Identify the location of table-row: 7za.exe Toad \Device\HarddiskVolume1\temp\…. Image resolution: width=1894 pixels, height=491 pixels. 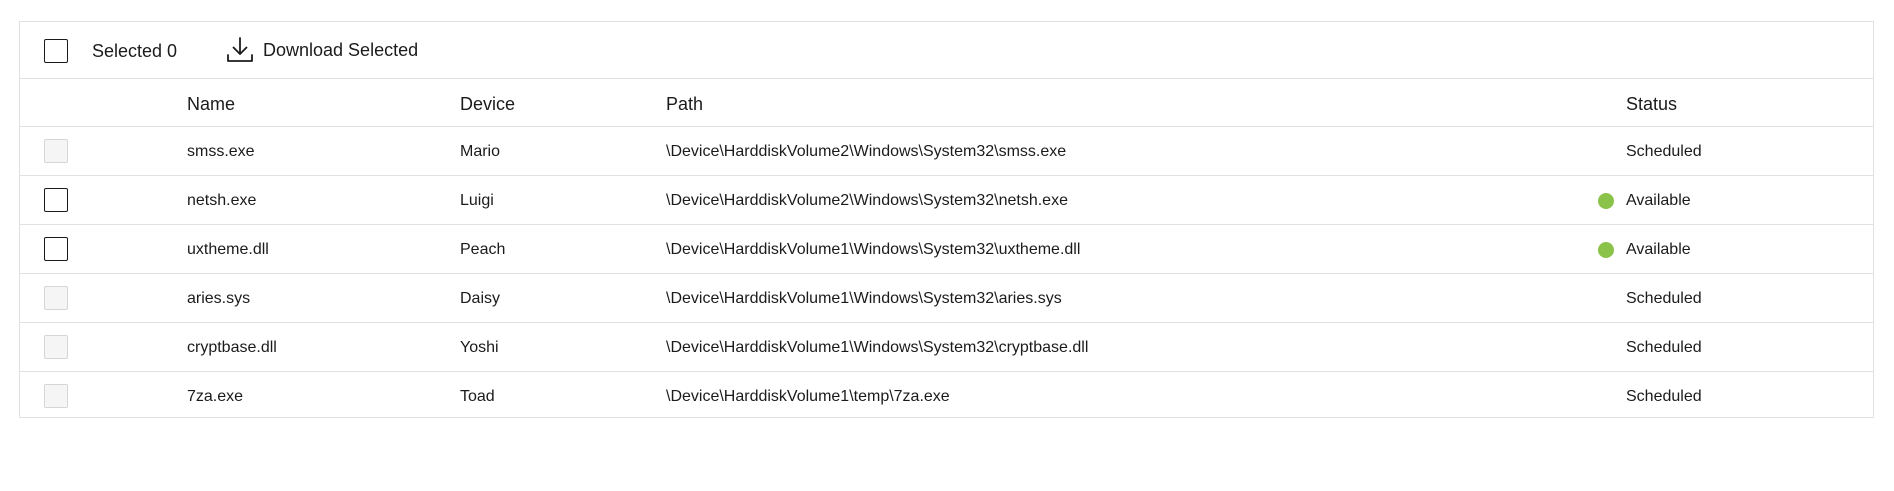
(946, 396).